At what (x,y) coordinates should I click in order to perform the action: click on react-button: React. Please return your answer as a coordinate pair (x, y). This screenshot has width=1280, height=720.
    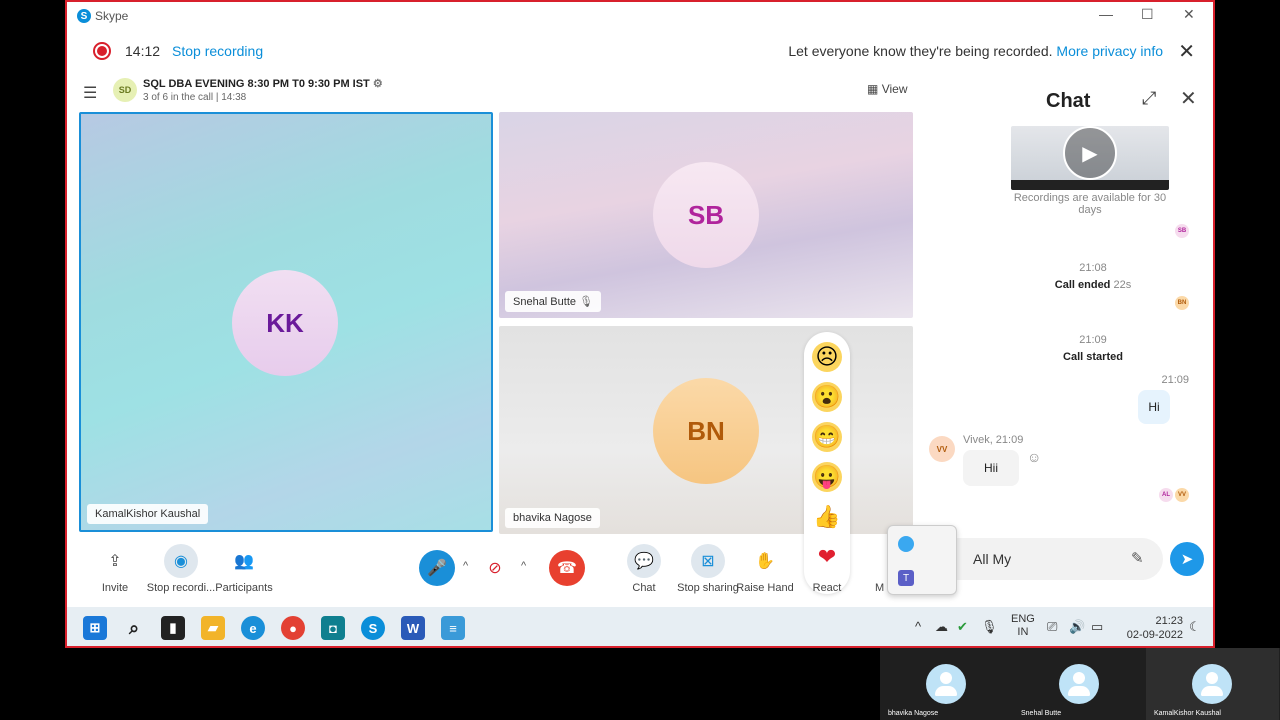
    Looking at the image, I should click on (827, 569).